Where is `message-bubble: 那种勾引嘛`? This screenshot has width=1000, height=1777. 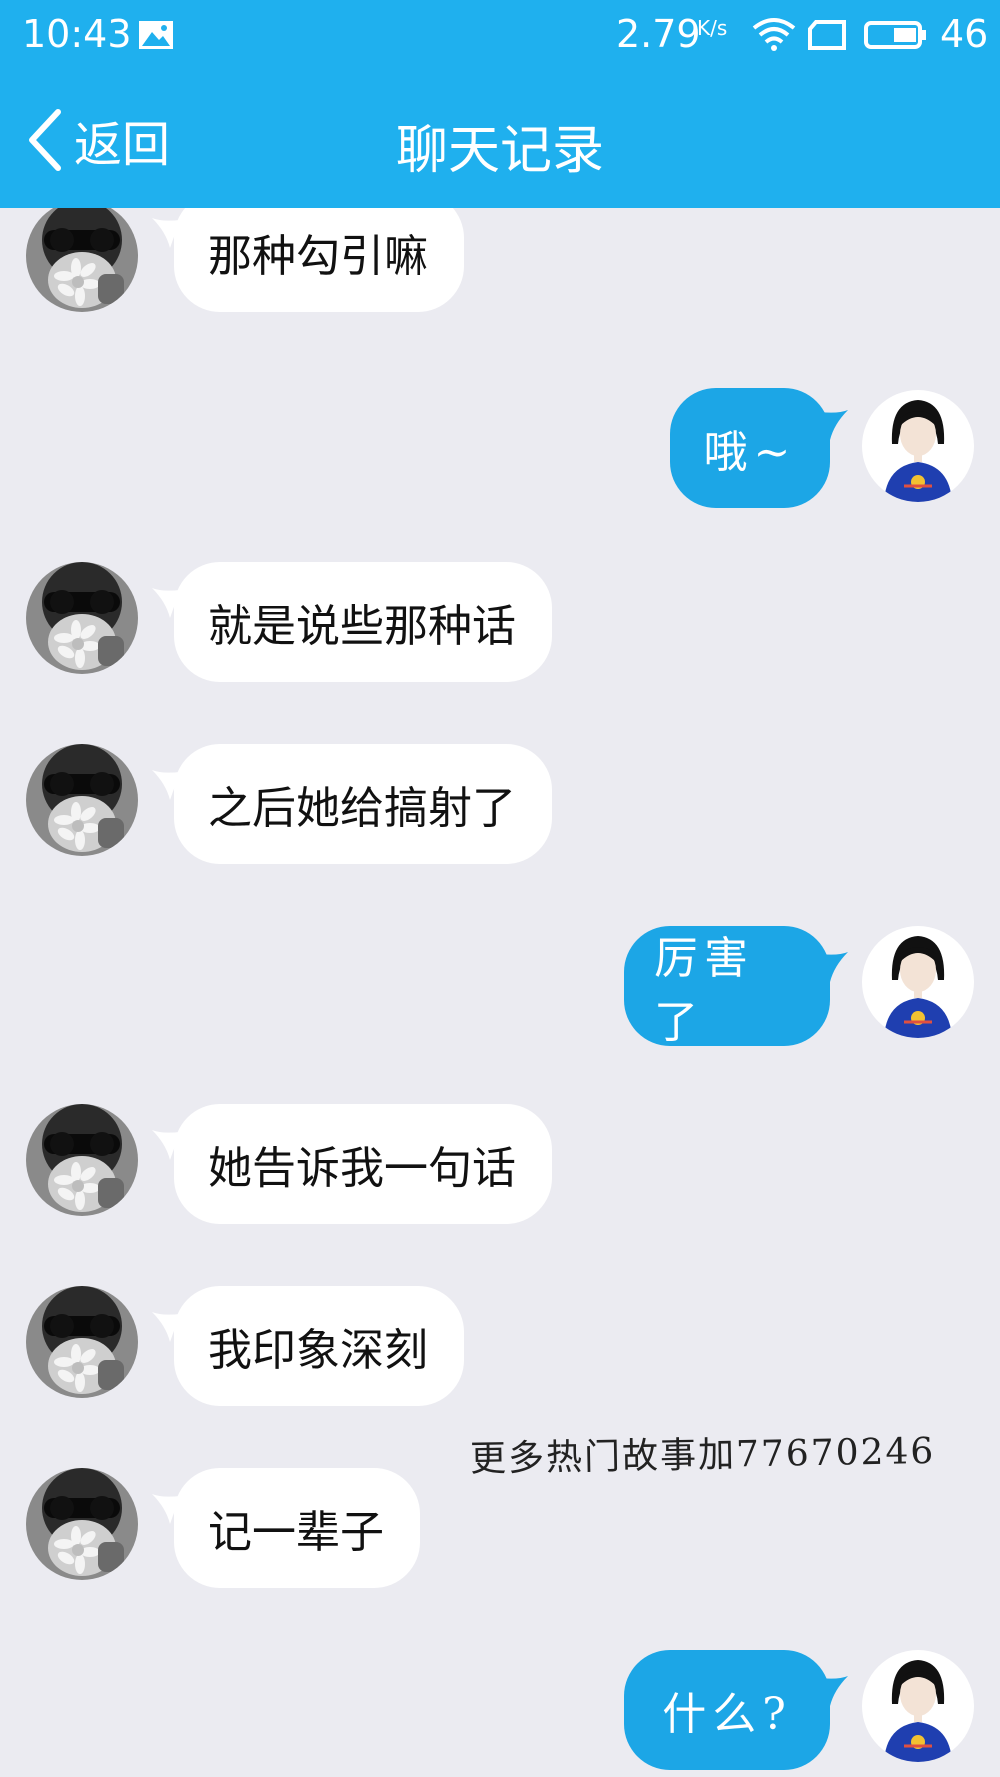 message-bubble: 那种勾引嘛 is located at coordinates (319, 260).